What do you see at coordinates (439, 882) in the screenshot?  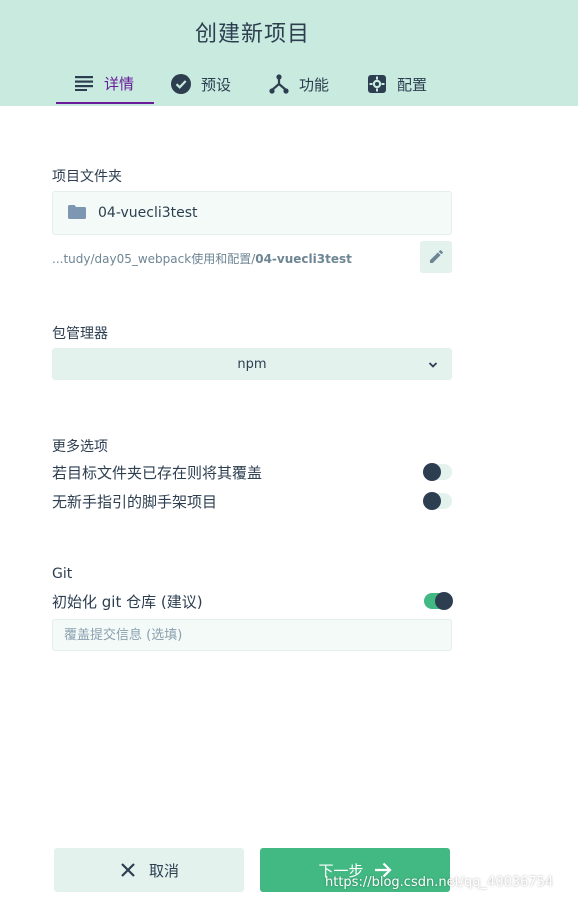 I see `watermark: https://blog.csdn.net/qq_40036754` at bounding box center [439, 882].